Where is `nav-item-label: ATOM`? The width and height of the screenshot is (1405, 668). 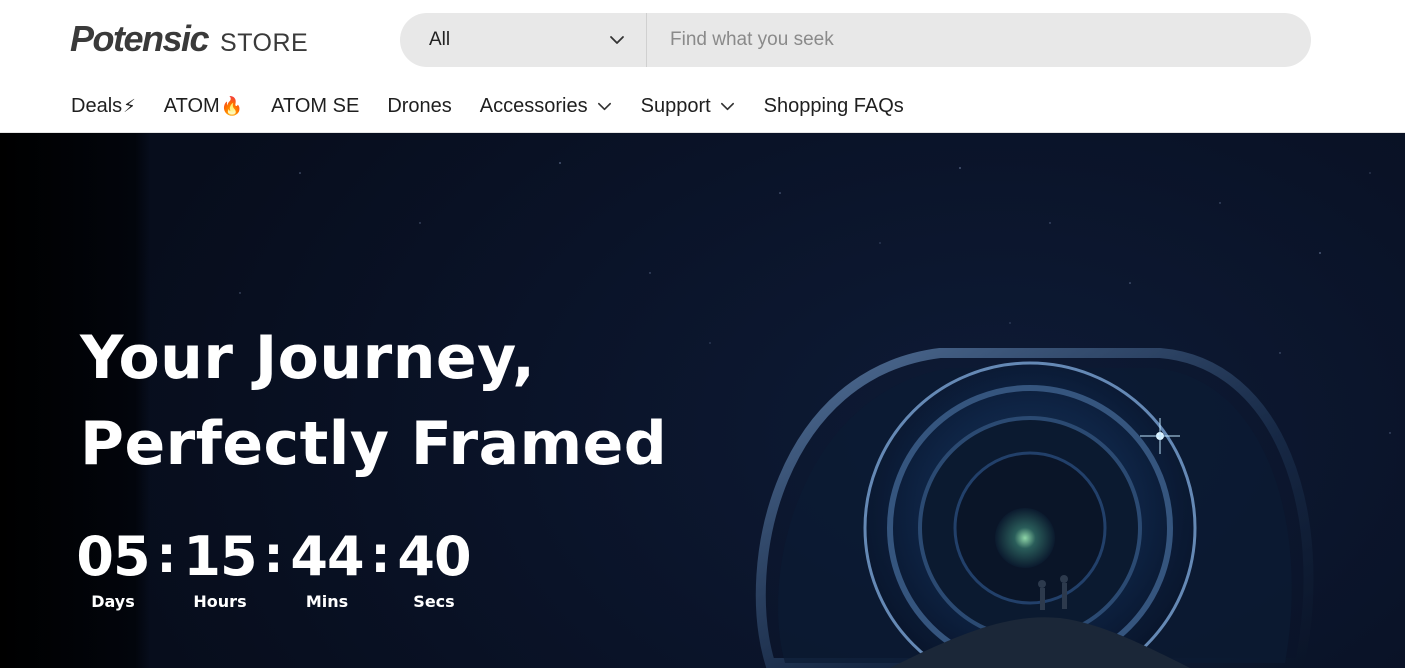
nav-item-label: ATOM is located at coordinates (191, 106).